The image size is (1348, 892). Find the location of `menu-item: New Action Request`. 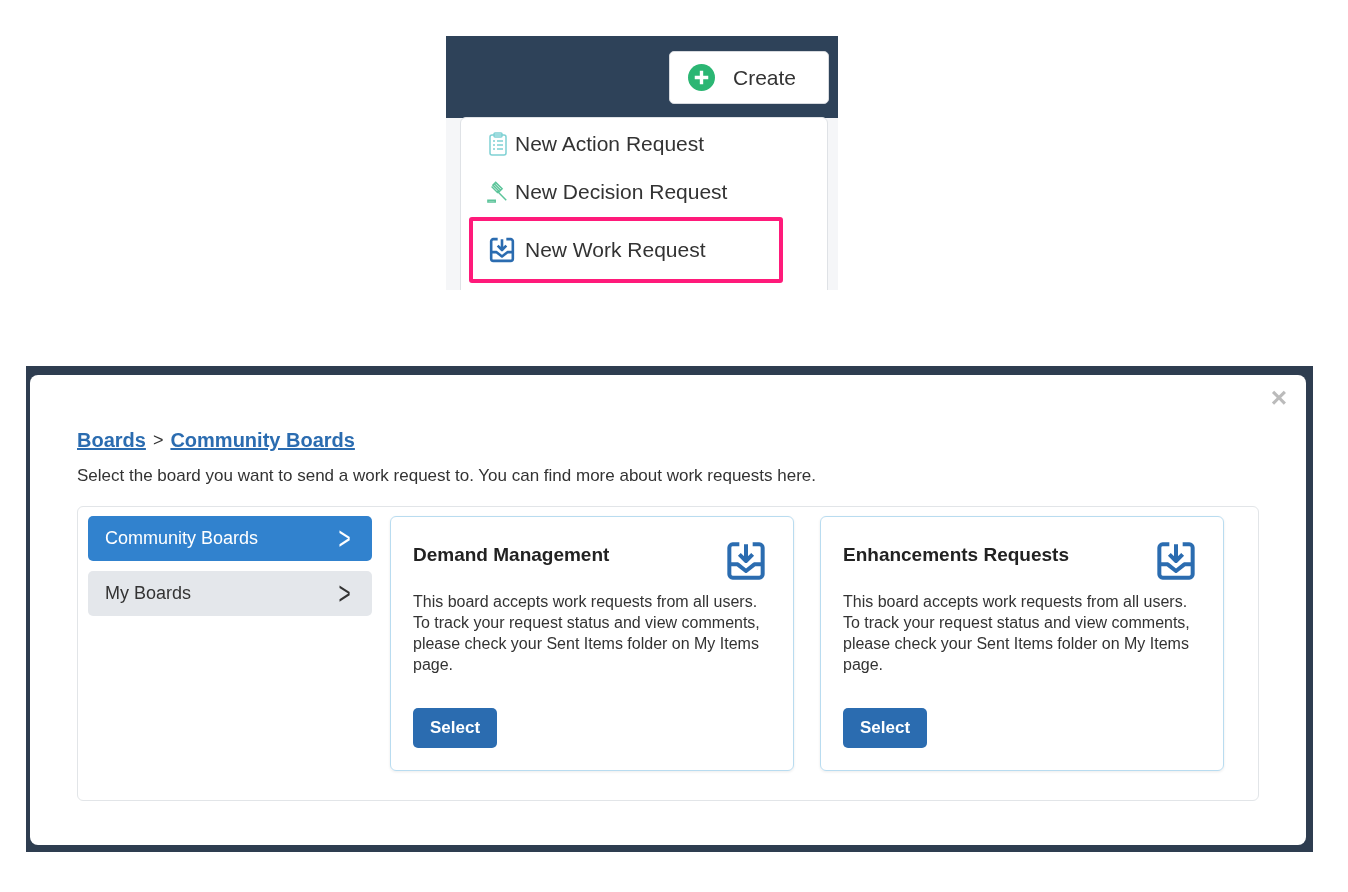

menu-item: New Action Request is located at coordinates (626, 144).